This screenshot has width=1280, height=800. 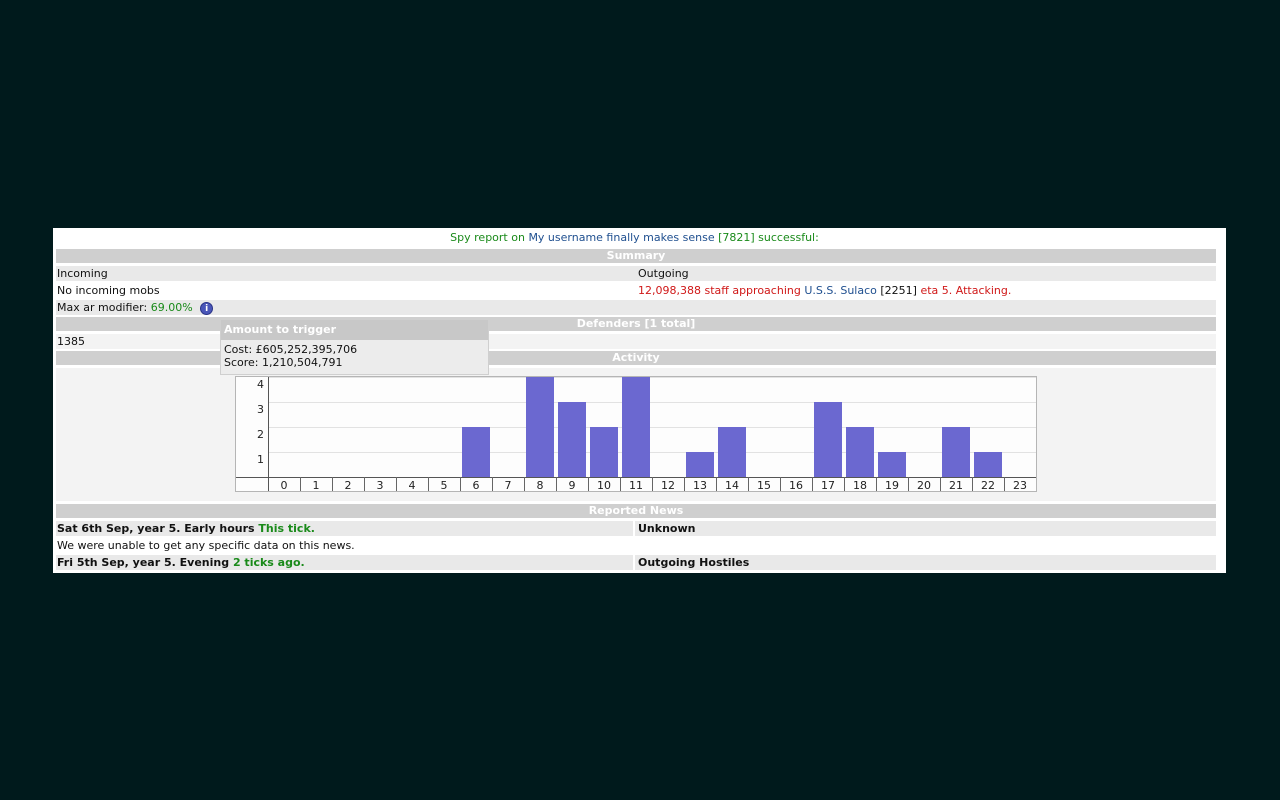 What do you see at coordinates (286, 528) in the screenshot?
I see `news-item-1-when: This tick.` at bounding box center [286, 528].